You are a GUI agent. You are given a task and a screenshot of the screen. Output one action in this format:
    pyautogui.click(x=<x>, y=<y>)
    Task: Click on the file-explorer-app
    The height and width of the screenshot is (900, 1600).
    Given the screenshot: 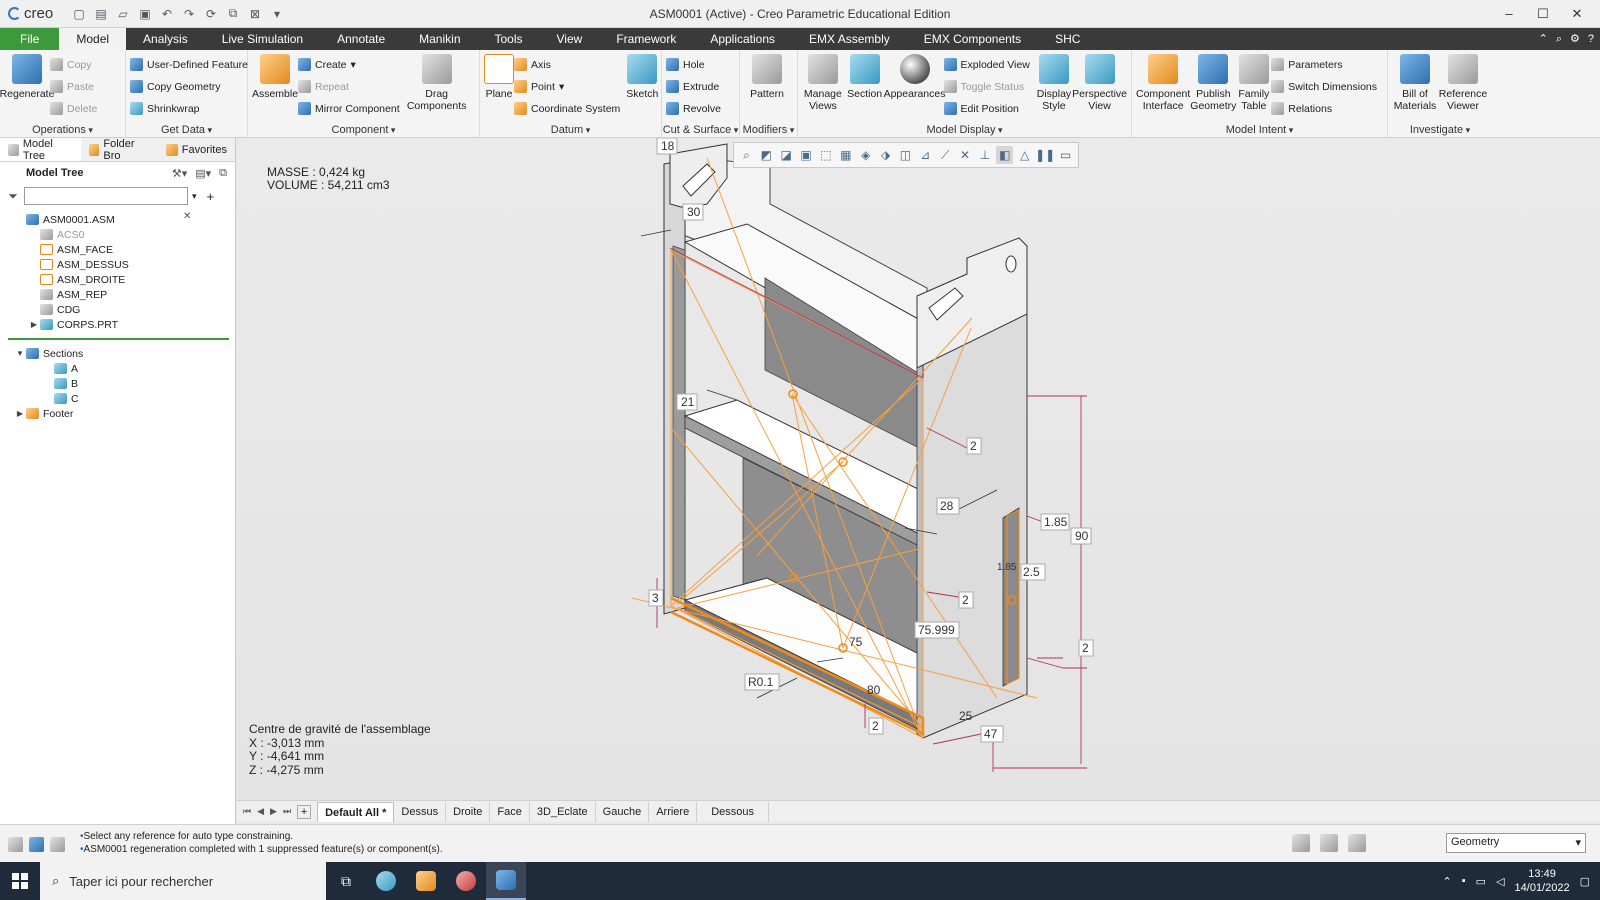 What is the action you would take?
    pyautogui.click(x=426, y=881)
    